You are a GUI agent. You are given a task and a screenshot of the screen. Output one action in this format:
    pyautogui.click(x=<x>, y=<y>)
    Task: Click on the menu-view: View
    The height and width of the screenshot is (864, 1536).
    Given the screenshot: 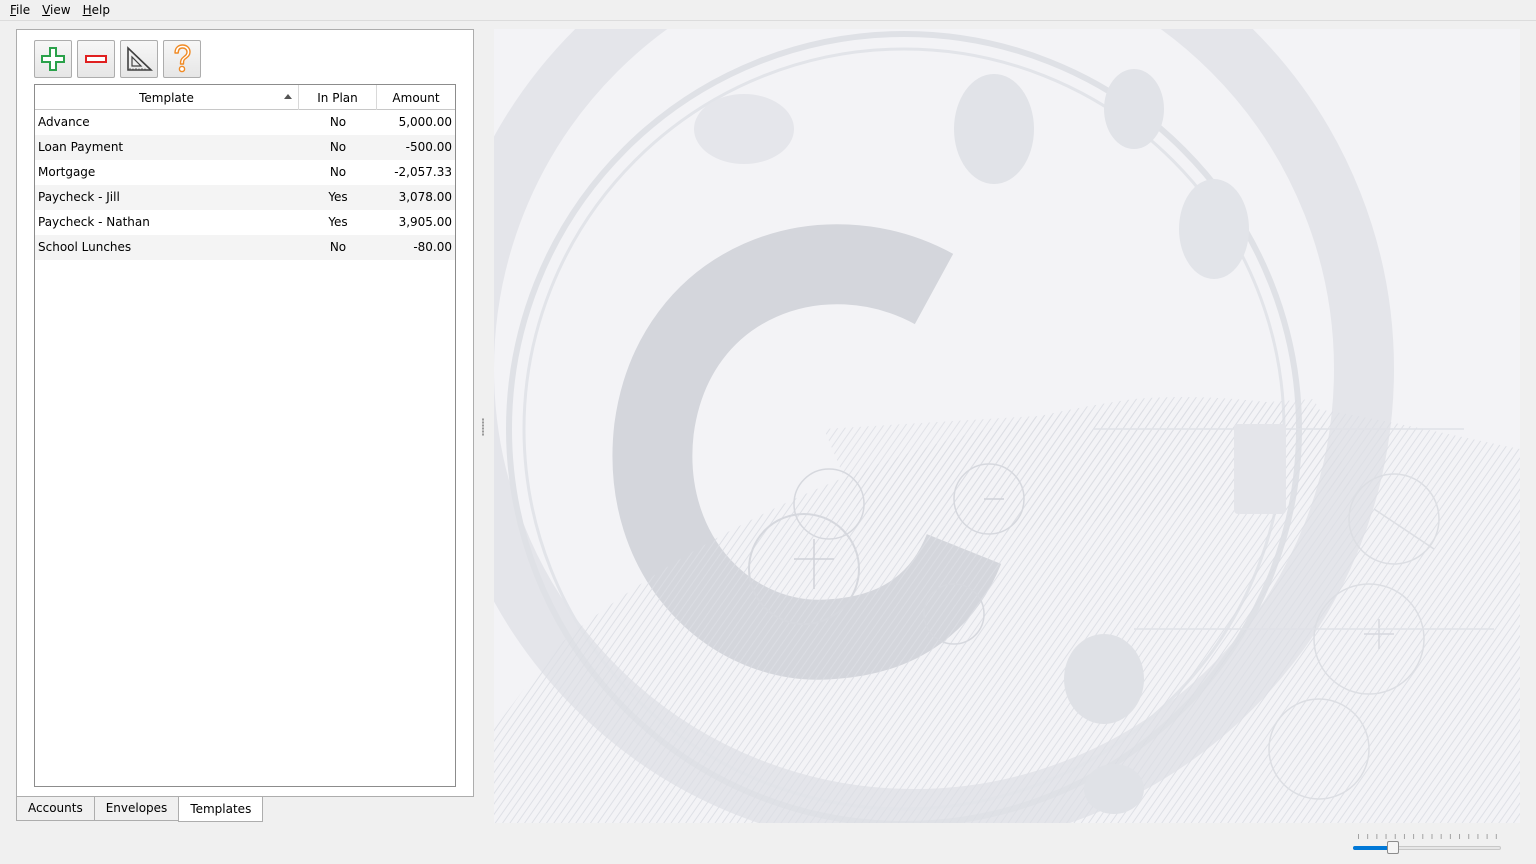 What is the action you would take?
    pyautogui.click(x=56, y=10)
    